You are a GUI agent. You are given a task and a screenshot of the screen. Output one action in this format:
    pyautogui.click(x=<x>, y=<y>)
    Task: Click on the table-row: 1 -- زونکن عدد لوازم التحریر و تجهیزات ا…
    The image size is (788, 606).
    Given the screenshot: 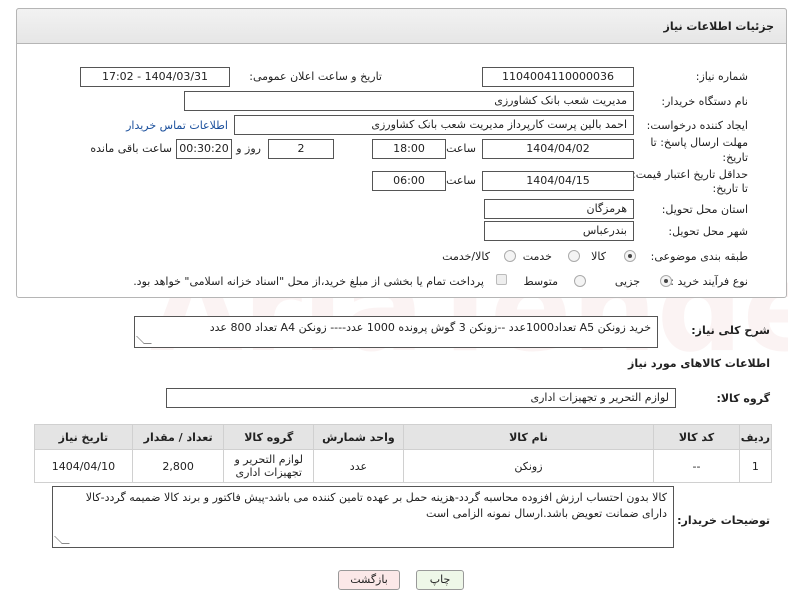 What is the action you would take?
    pyautogui.click(x=403, y=466)
    